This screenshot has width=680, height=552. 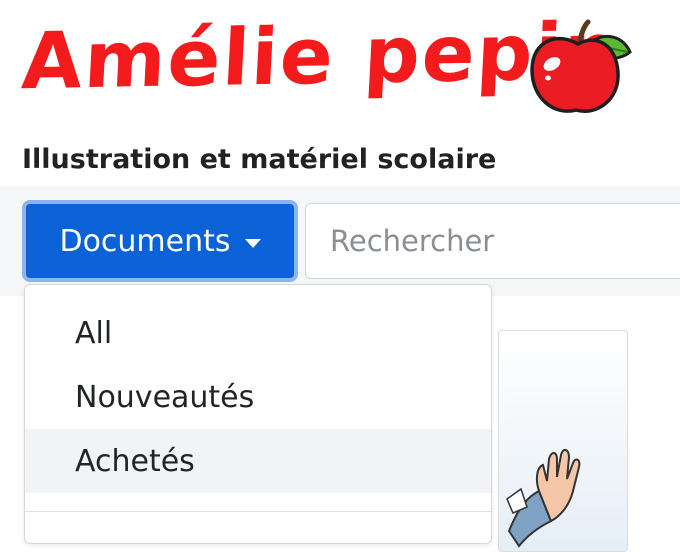 What do you see at coordinates (252, 243) in the screenshot?
I see `caret-down-icon` at bounding box center [252, 243].